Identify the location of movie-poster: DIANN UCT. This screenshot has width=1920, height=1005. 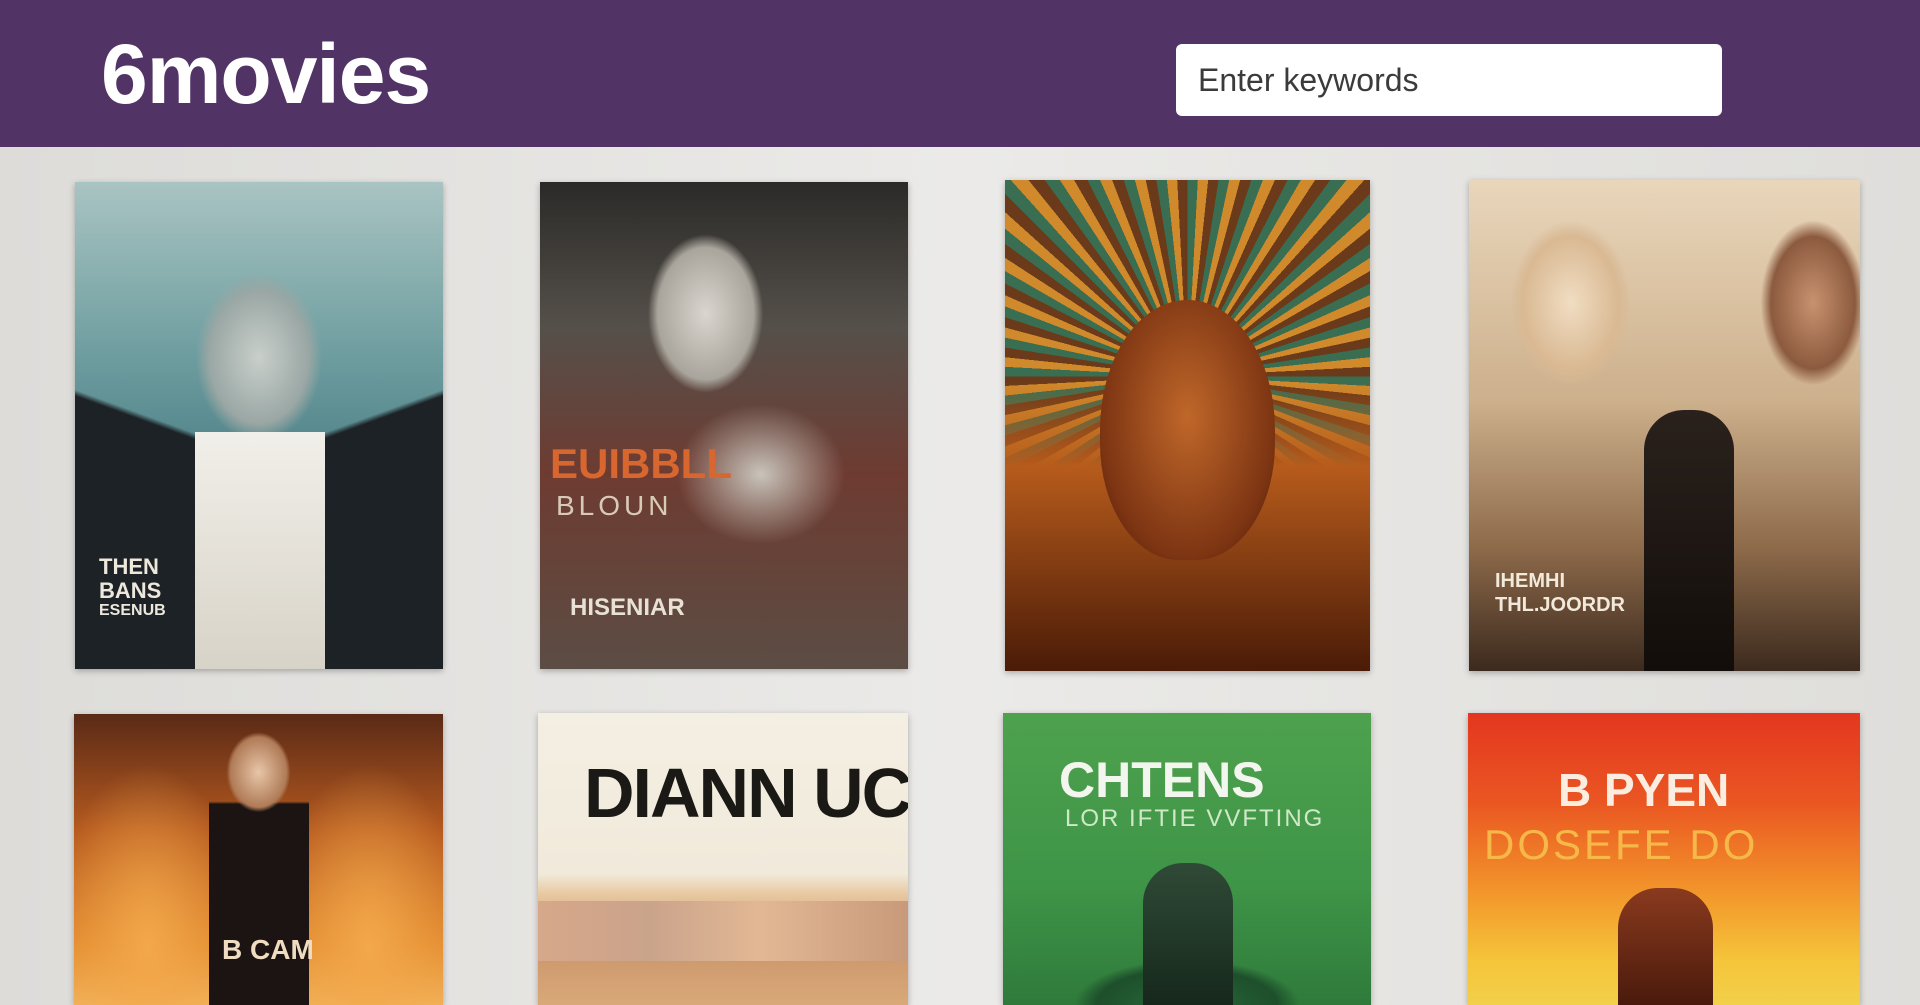
(723, 859).